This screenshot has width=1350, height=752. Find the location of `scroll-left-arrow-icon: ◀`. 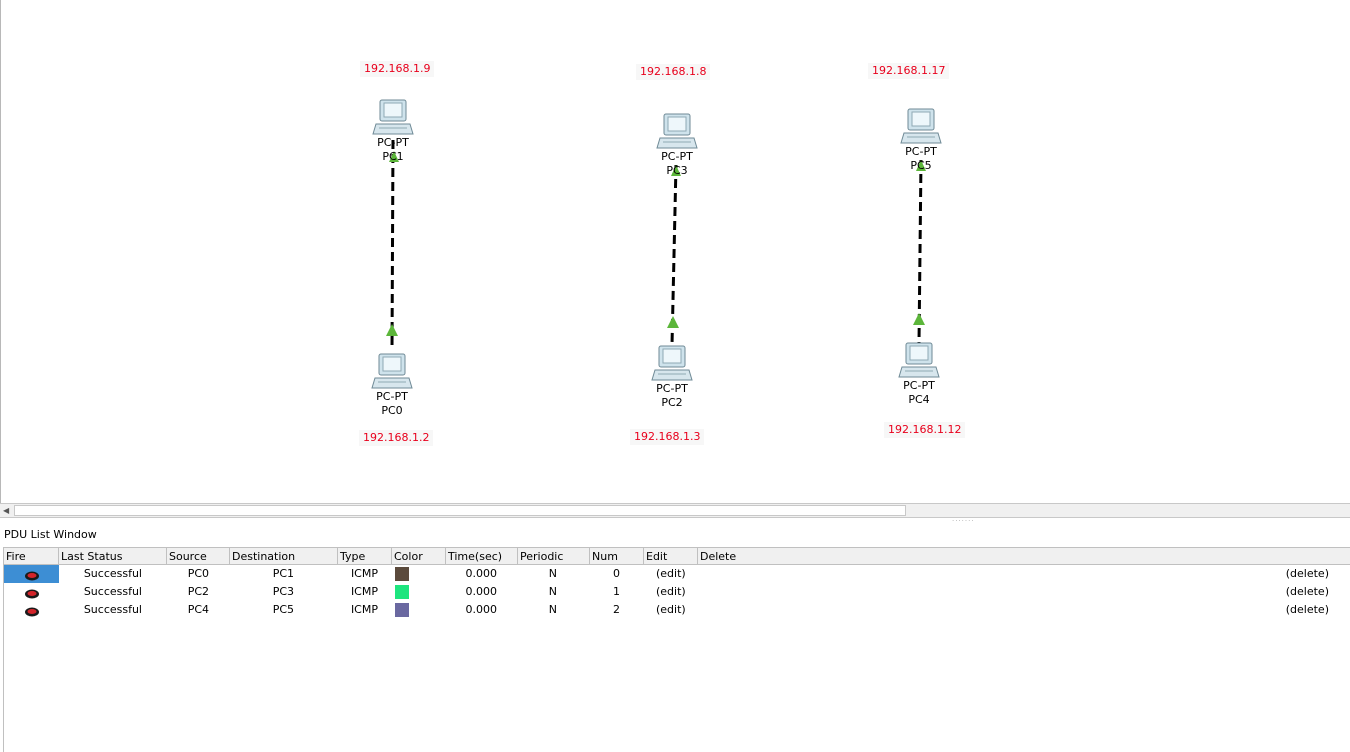

scroll-left-arrow-icon: ◀ is located at coordinates (6, 510).